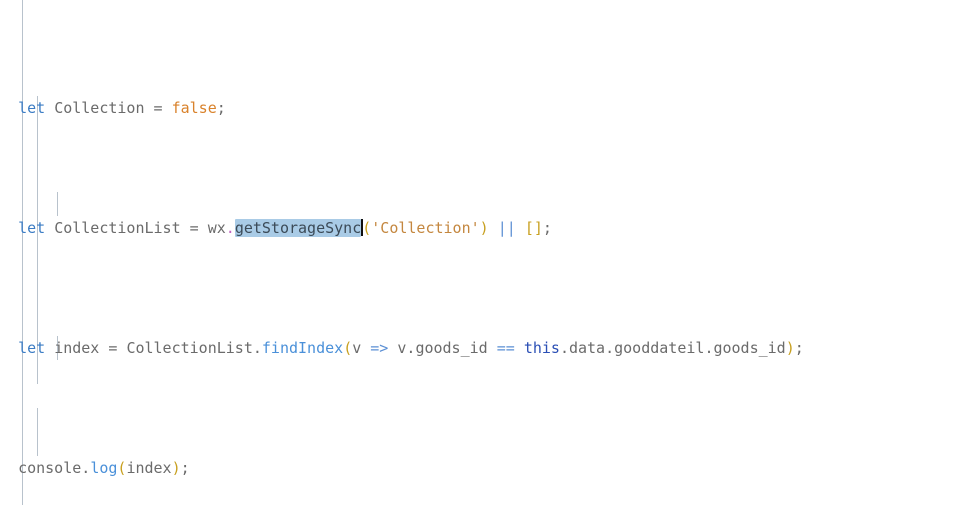 This screenshot has width=960, height=525. I want to click on function-log: log, so click(104, 468).